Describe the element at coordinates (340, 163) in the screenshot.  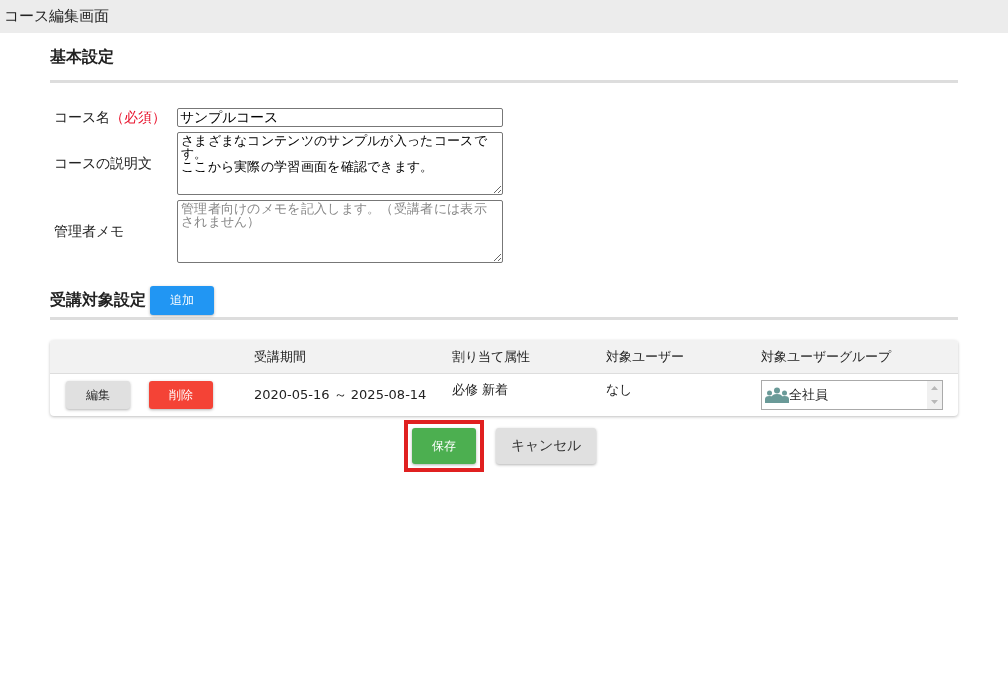
I see `description-field: さまざまなコンテンツのサンプルが入ったコースです。 ここから実際の学習画面を確認できます。` at that location.